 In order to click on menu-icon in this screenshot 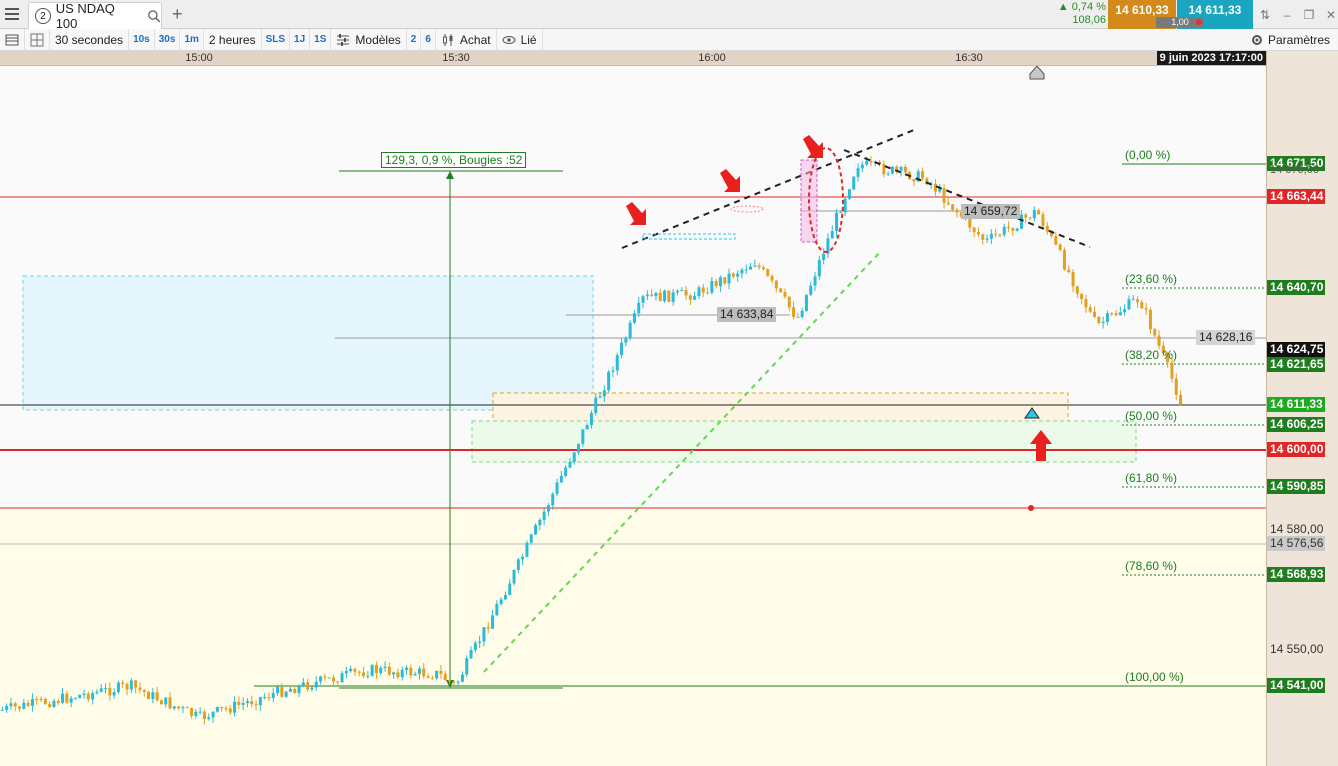, I will do `click(12, 14)`.